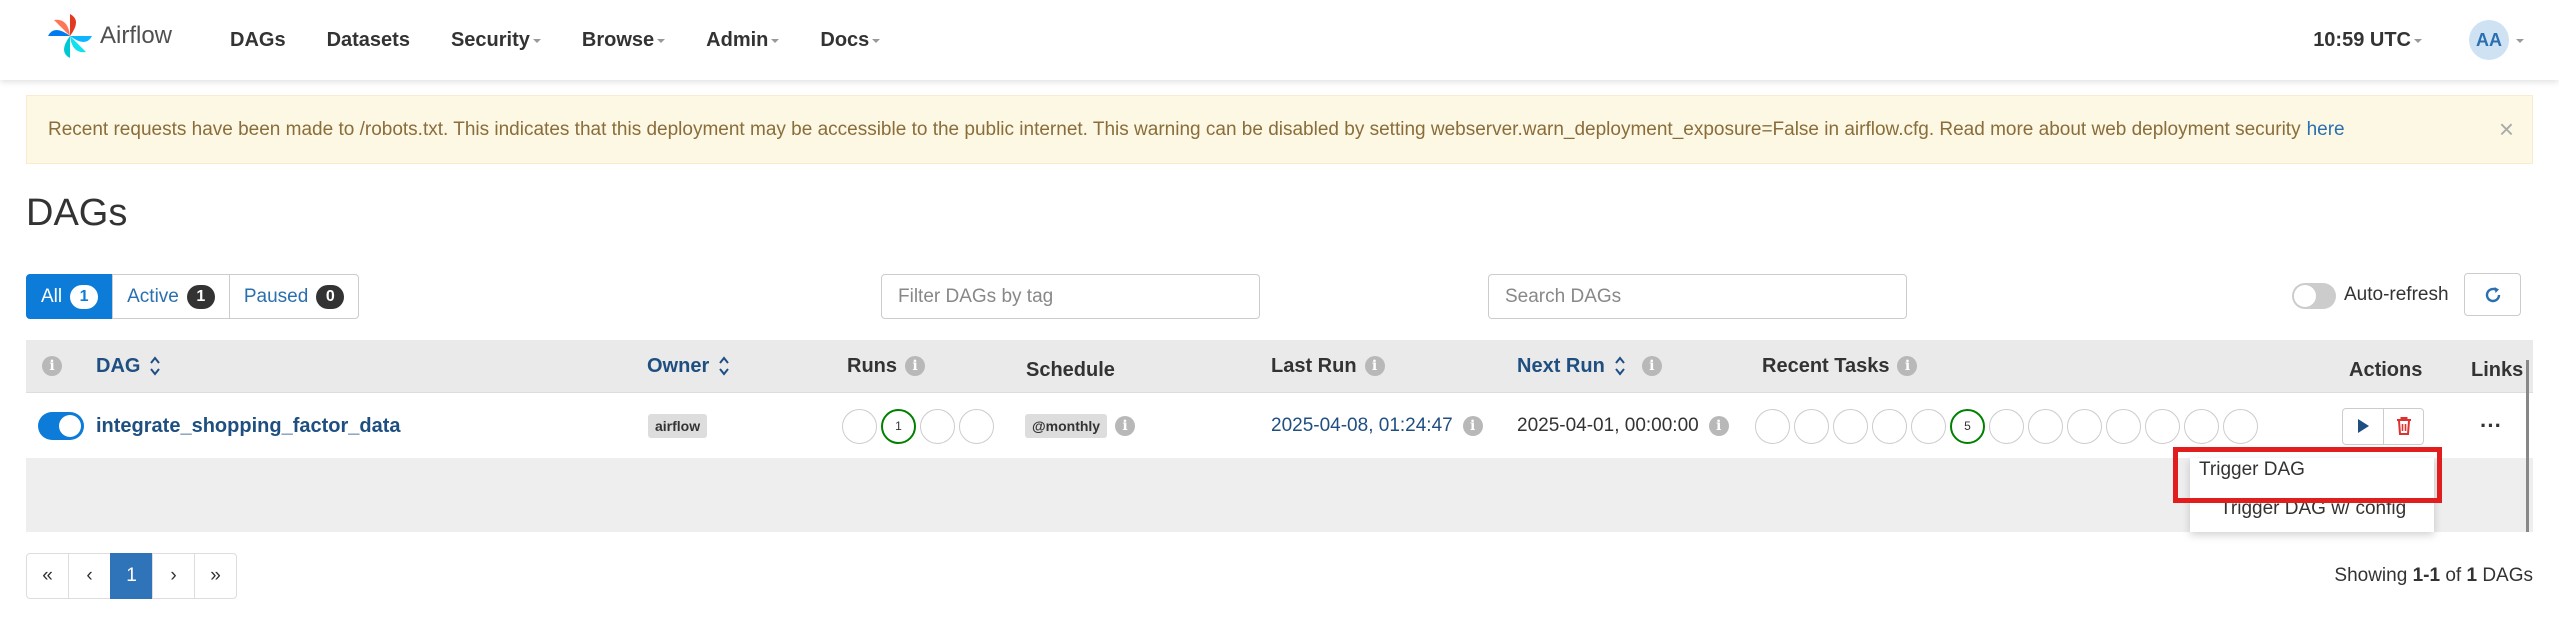 This screenshot has height=633, width=2559. Describe the element at coordinates (2492, 294) in the screenshot. I see `refresh-button` at that location.